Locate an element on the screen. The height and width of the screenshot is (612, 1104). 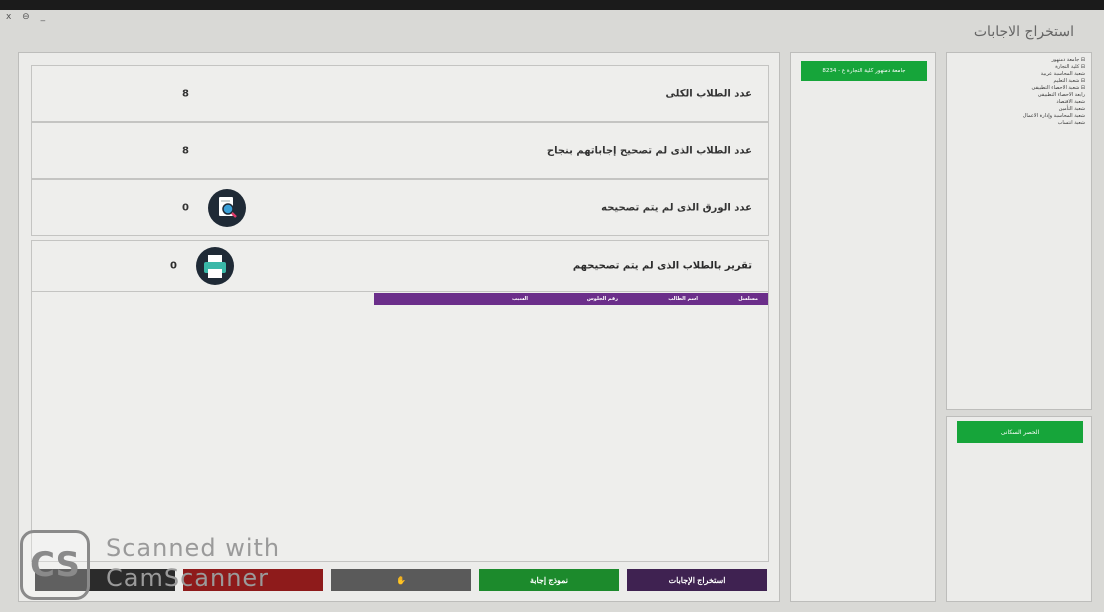
magnifier-document-icon is located at coordinates (227, 207).